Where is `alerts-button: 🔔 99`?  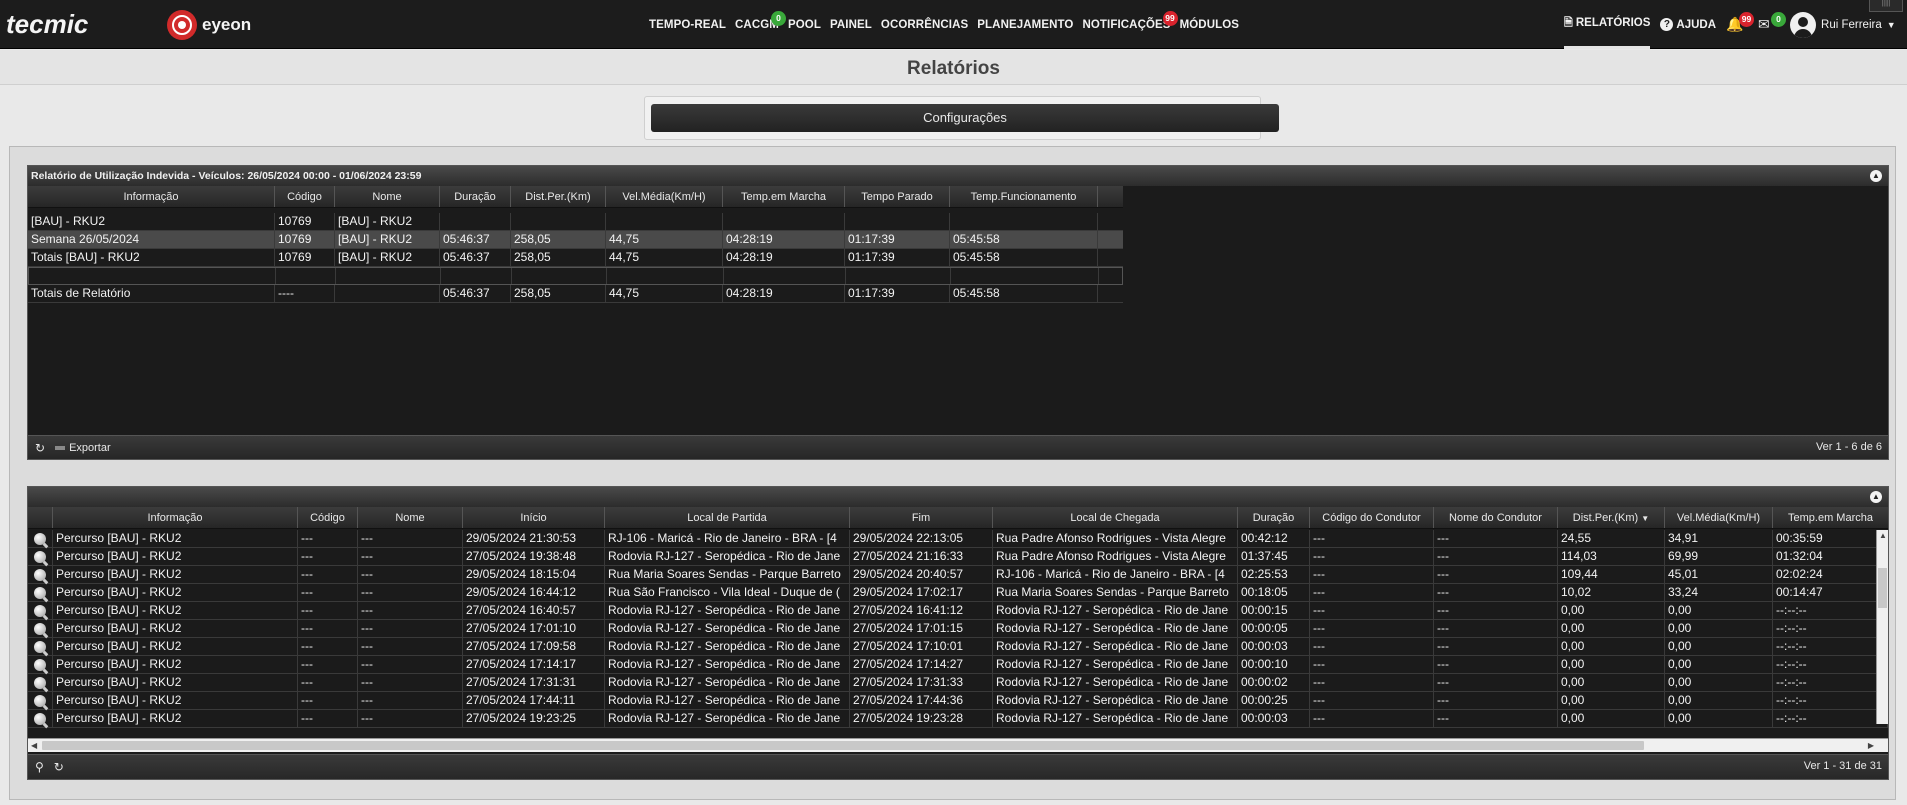 alerts-button: 🔔 99 is located at coordinates (1740, 24).